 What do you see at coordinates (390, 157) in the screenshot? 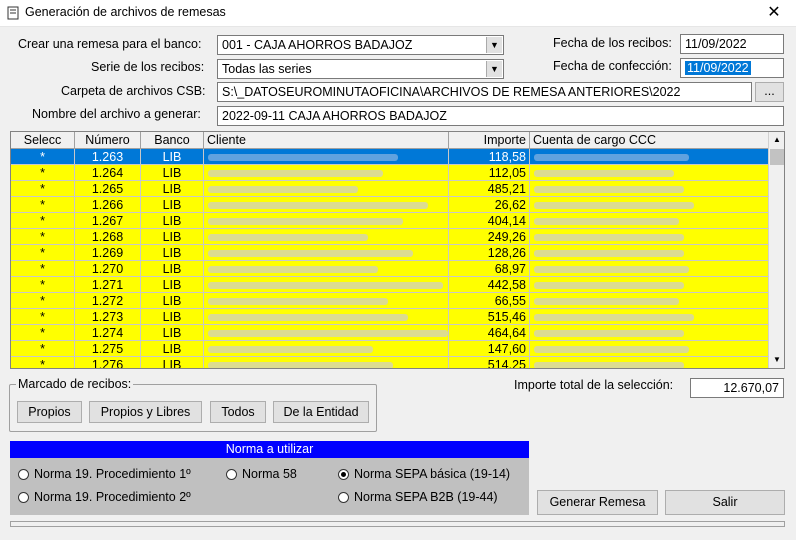
I see `table-row: * 1.263 LIB 118,58` at bounding box center [390, 157].